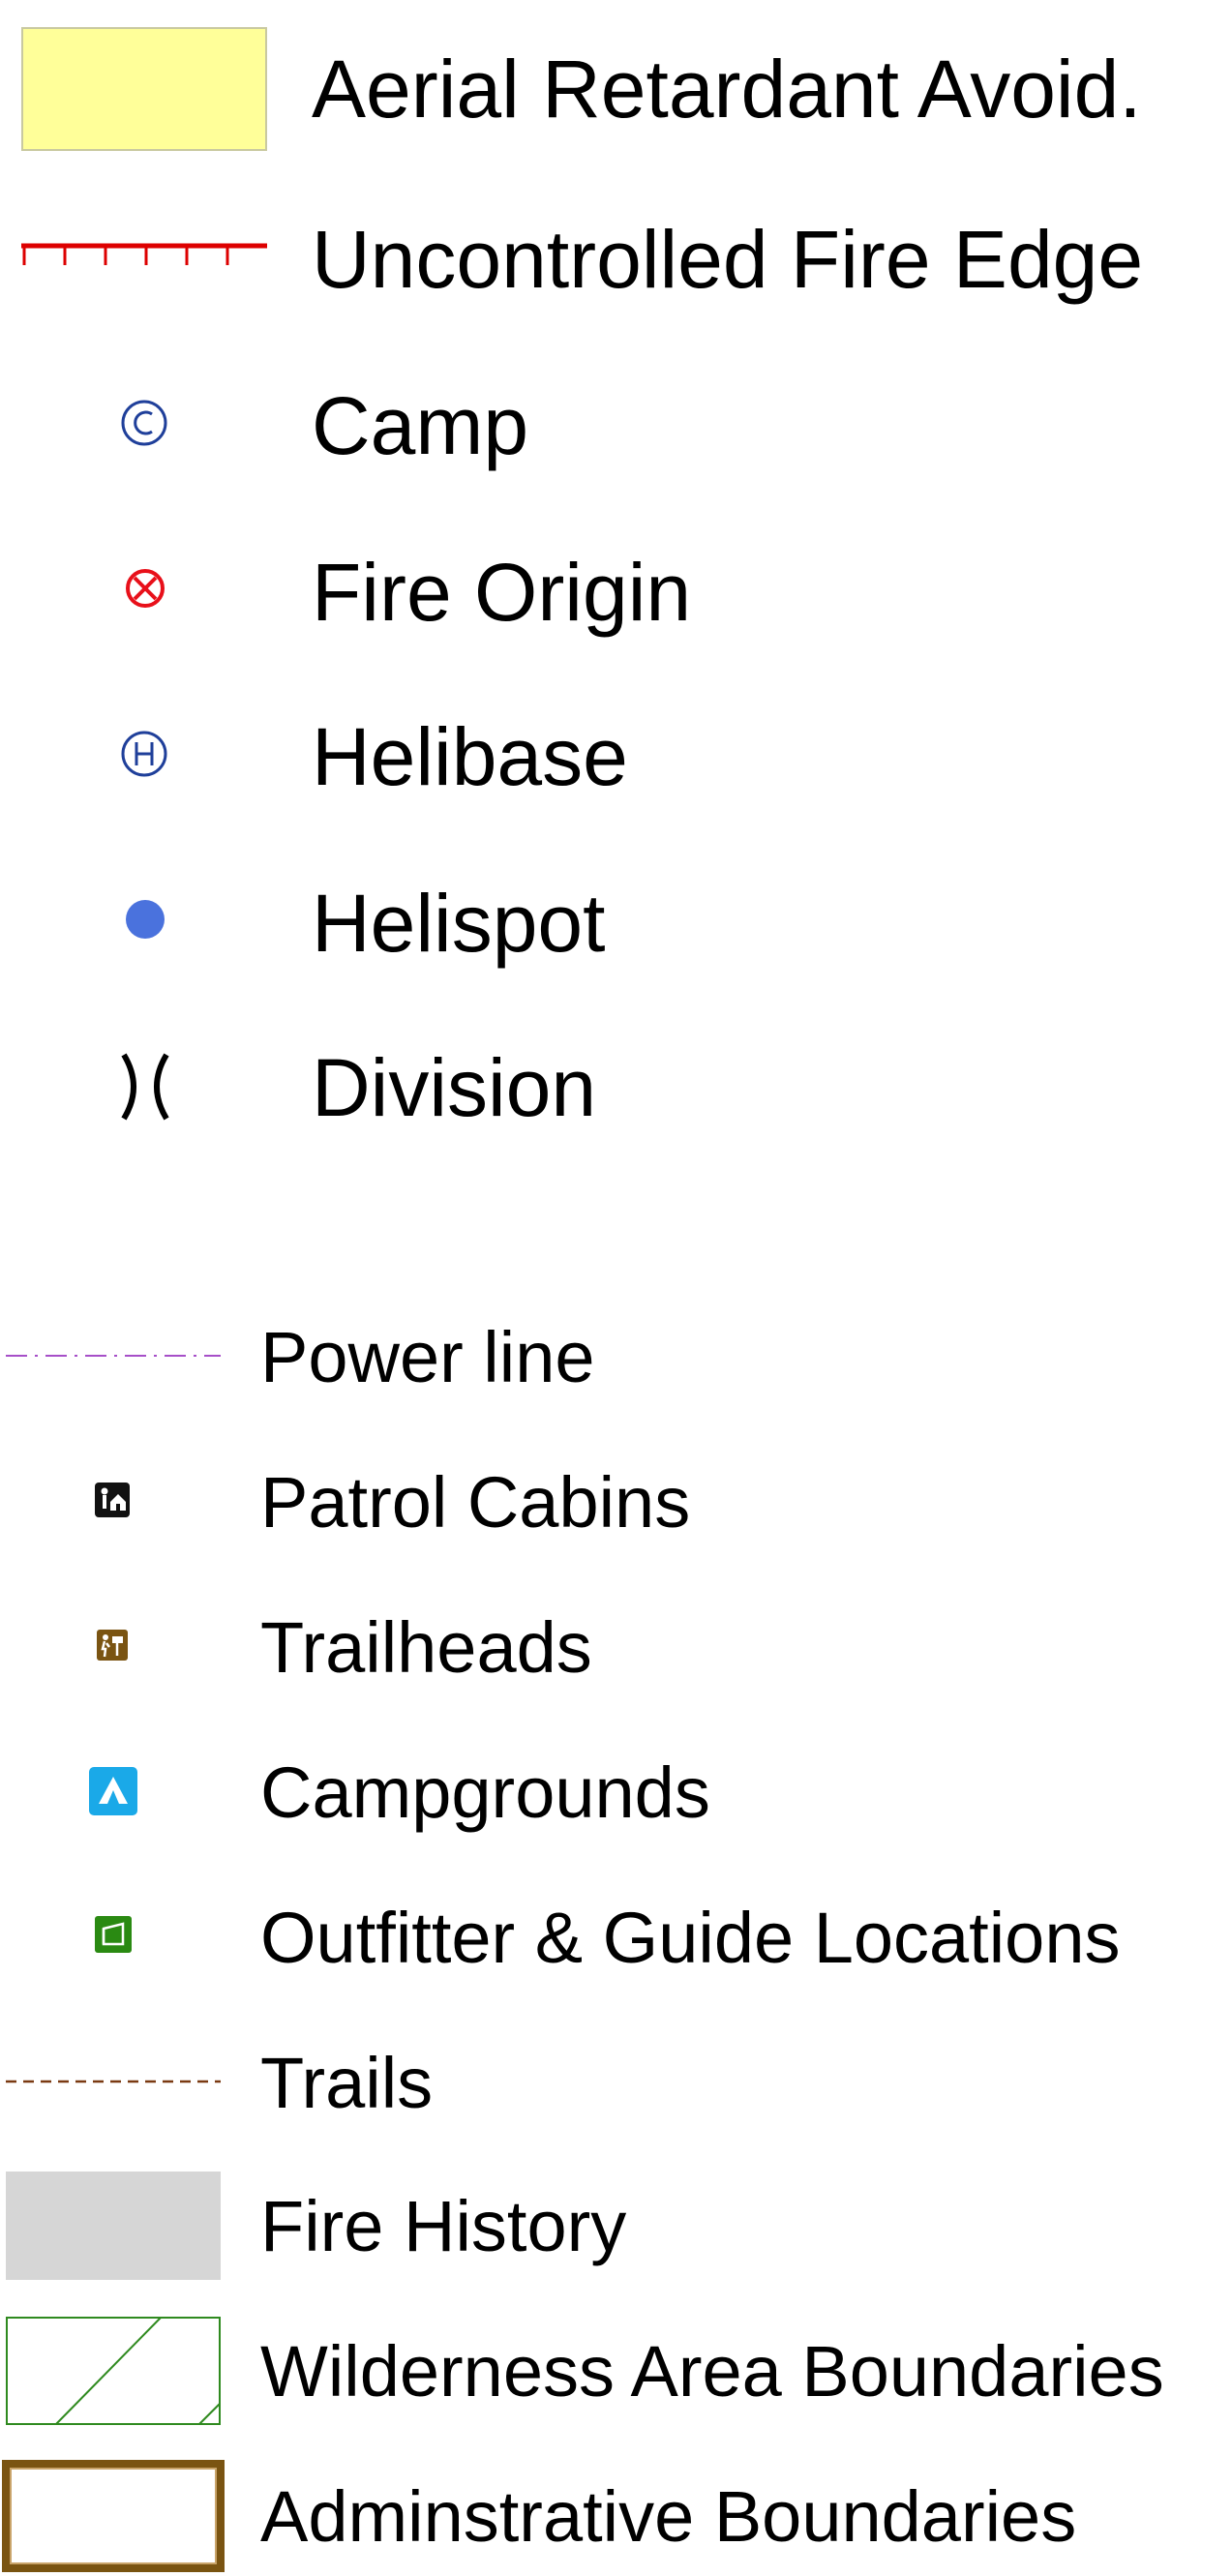  What do you see at coordinates (112, 1500) in the screenshot?
I see `cabin-icon` at bounding box center [112, 1500].